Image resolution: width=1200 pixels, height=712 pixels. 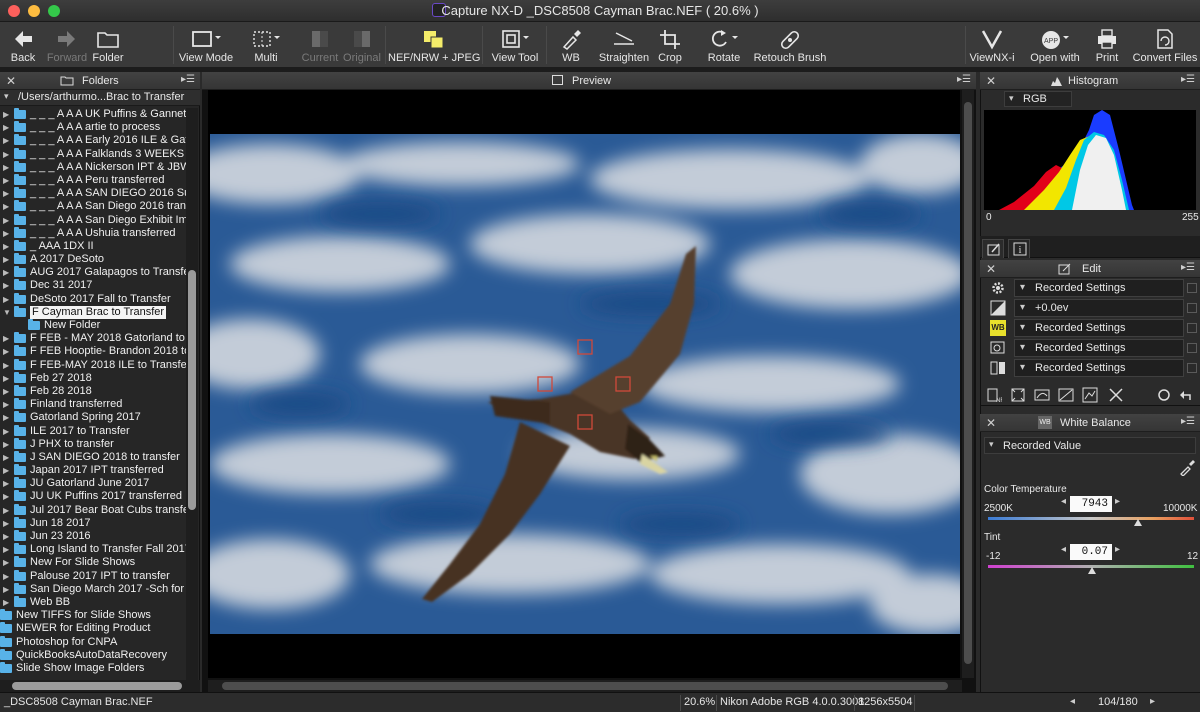 I want to click on open-with-button: APP Open with, so click(x=1055, y=45).